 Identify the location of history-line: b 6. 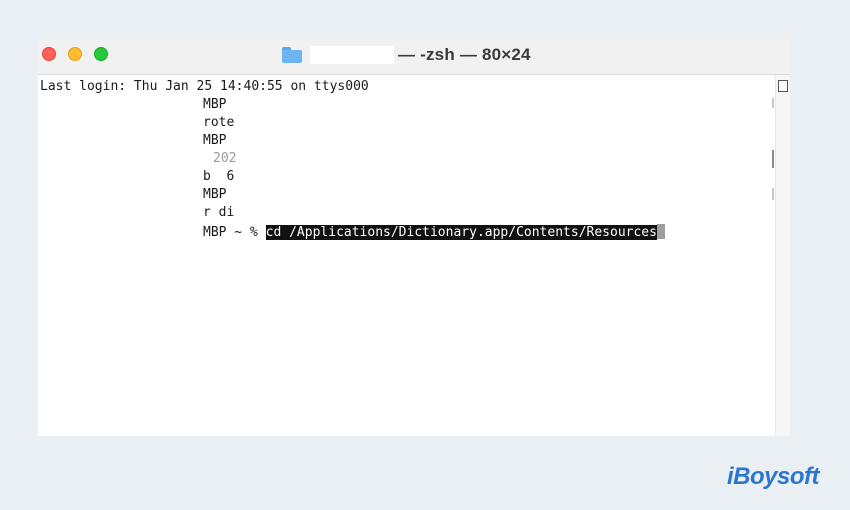
(219, 176).